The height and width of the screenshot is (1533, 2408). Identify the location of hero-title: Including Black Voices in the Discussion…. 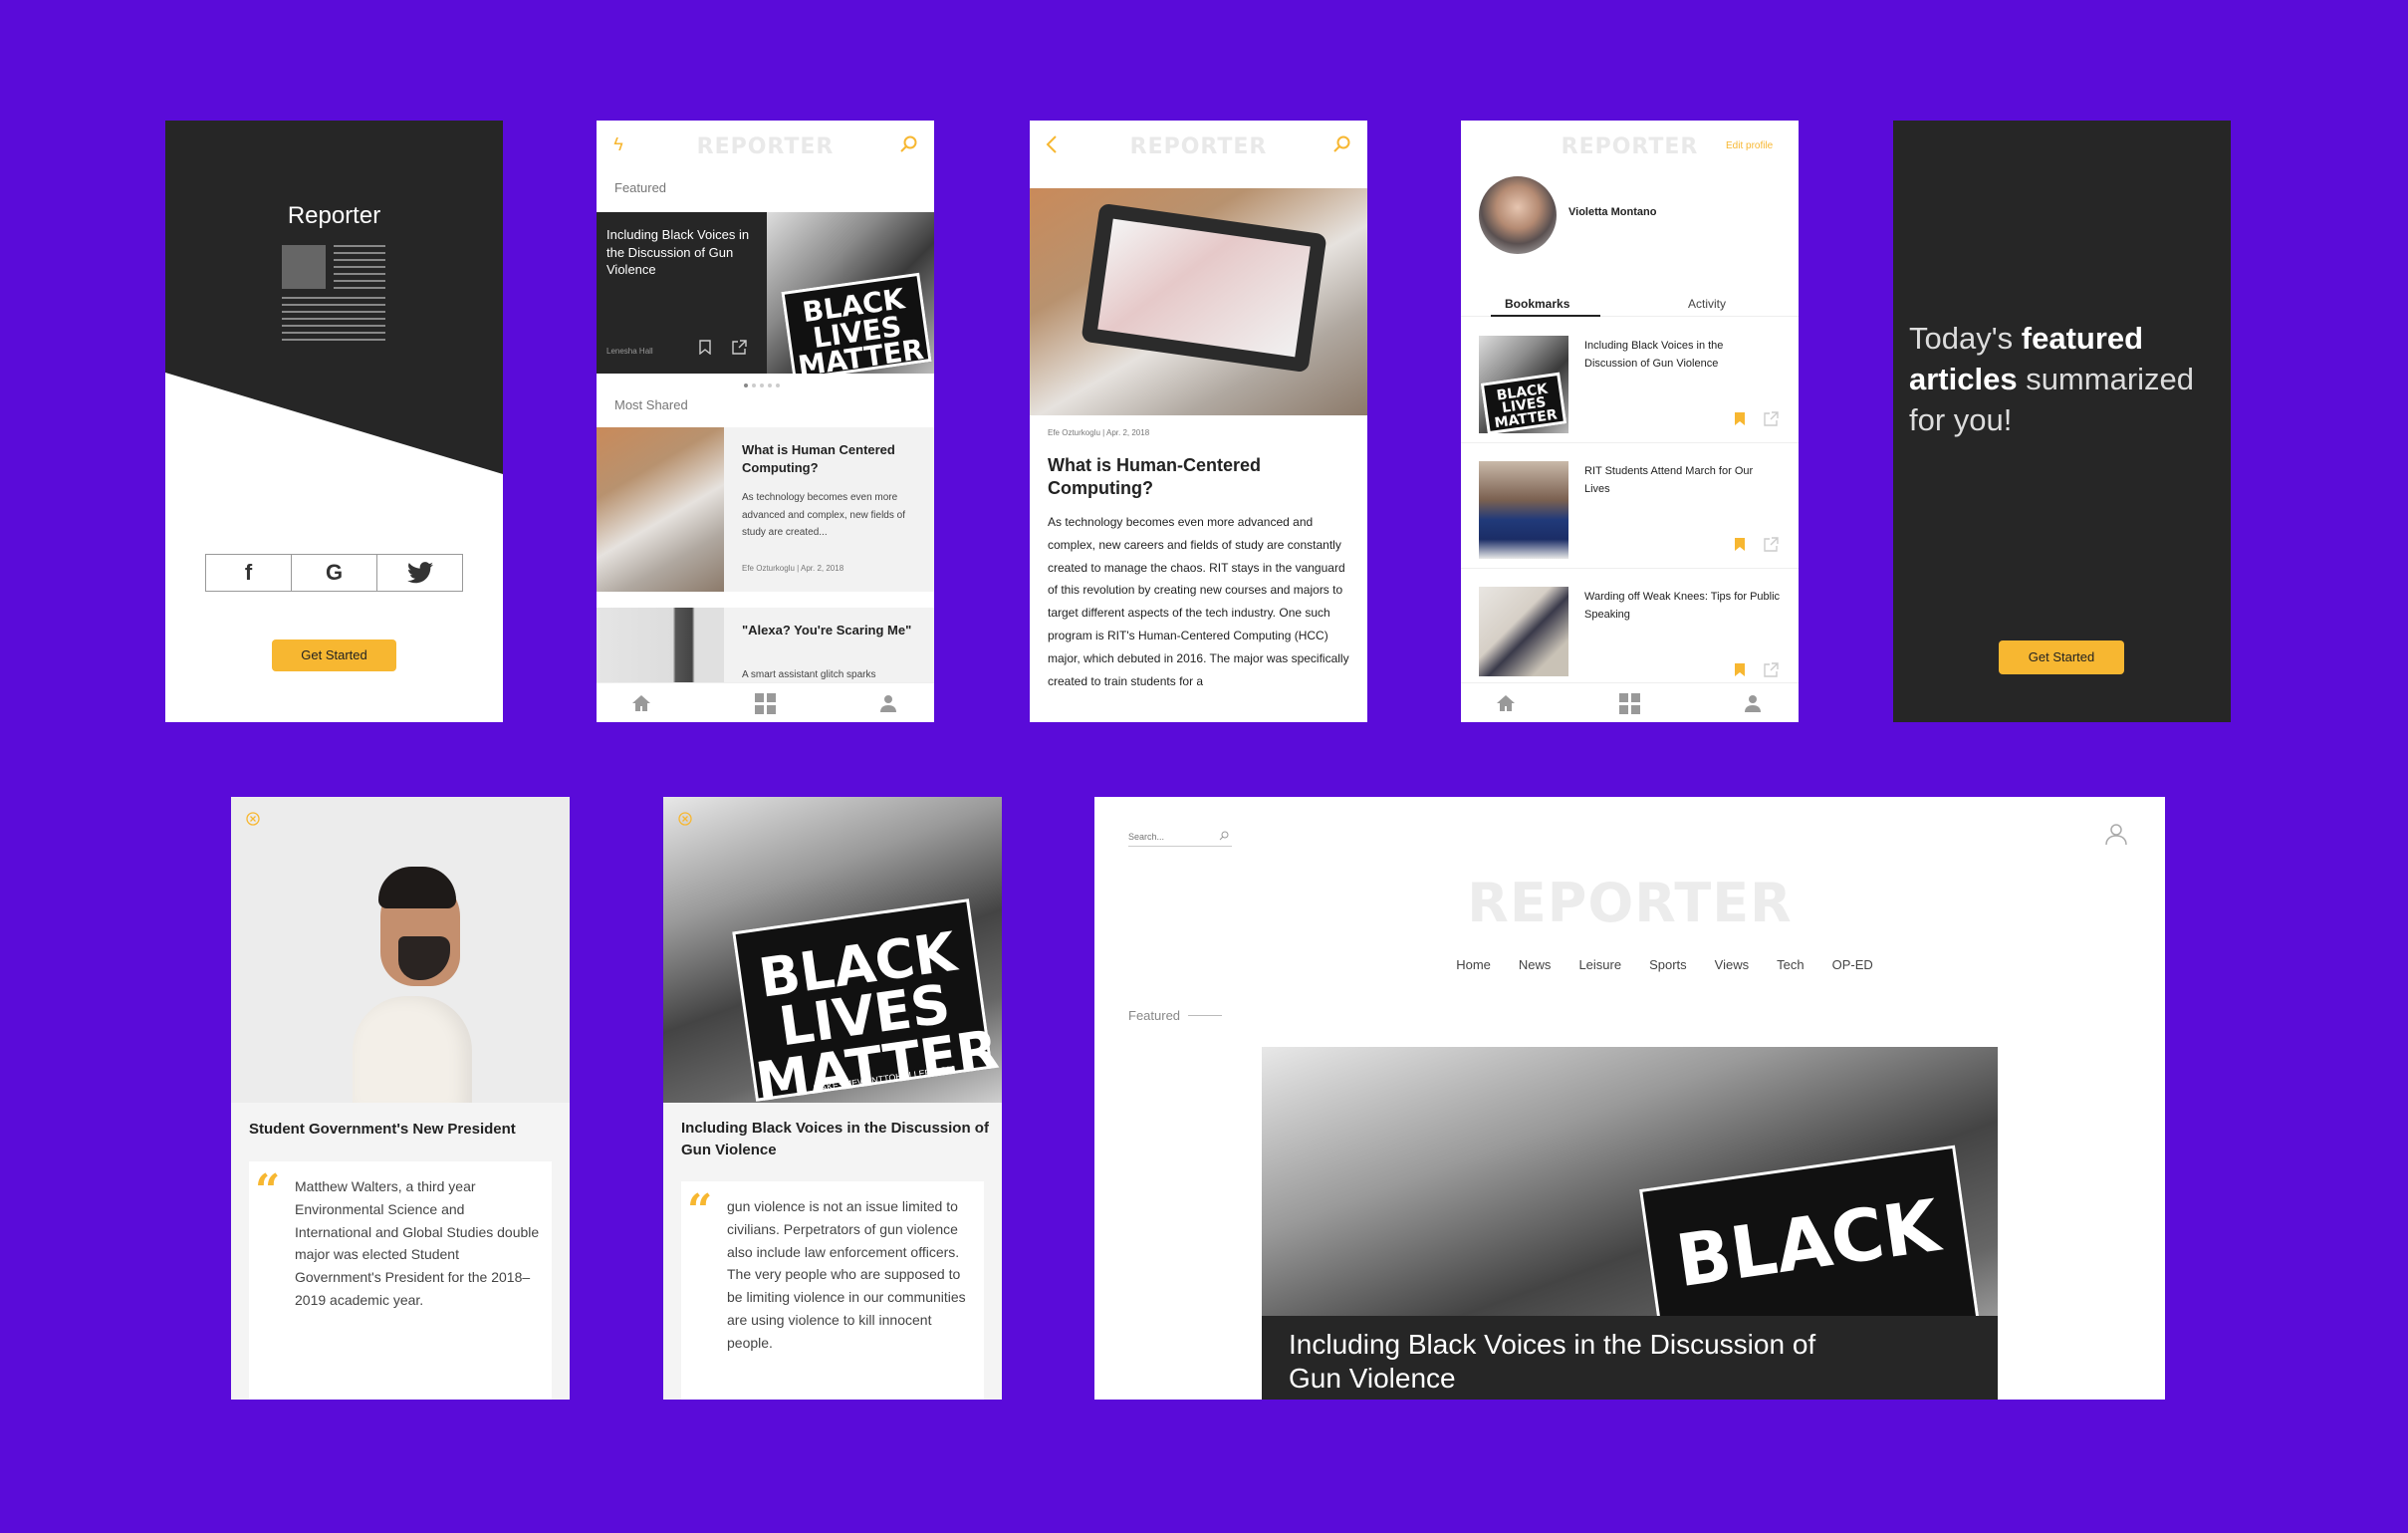
(1552, 1362).